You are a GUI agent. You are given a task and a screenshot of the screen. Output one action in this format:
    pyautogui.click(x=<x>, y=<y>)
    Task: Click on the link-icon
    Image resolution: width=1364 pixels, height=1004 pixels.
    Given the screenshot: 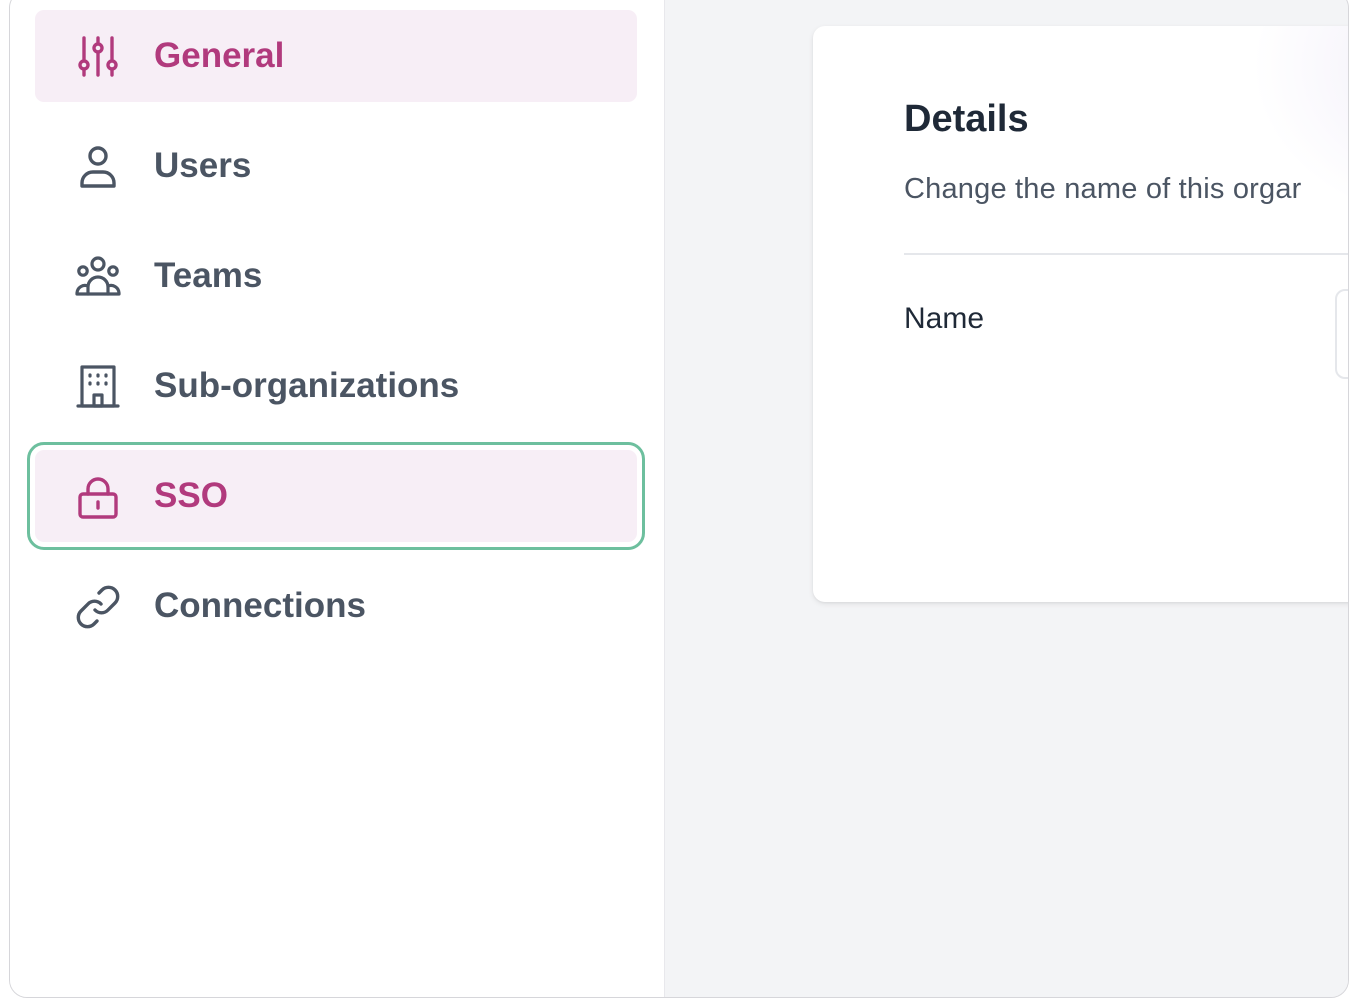 What is the action you would take?
    pyautogui.click(x=98, y=607)
    